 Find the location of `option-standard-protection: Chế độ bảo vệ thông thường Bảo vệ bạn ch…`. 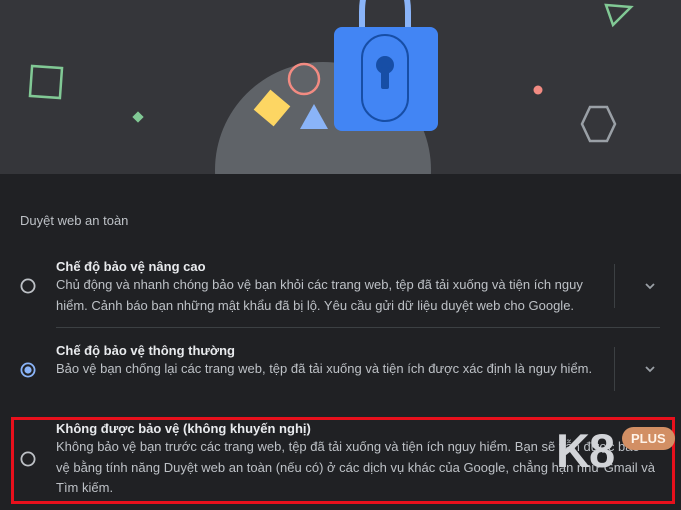

option-standard-protection: Chế độ bảo vệ thông thường Bảo vệ bạn ch… is located at coordinates (340, 373).